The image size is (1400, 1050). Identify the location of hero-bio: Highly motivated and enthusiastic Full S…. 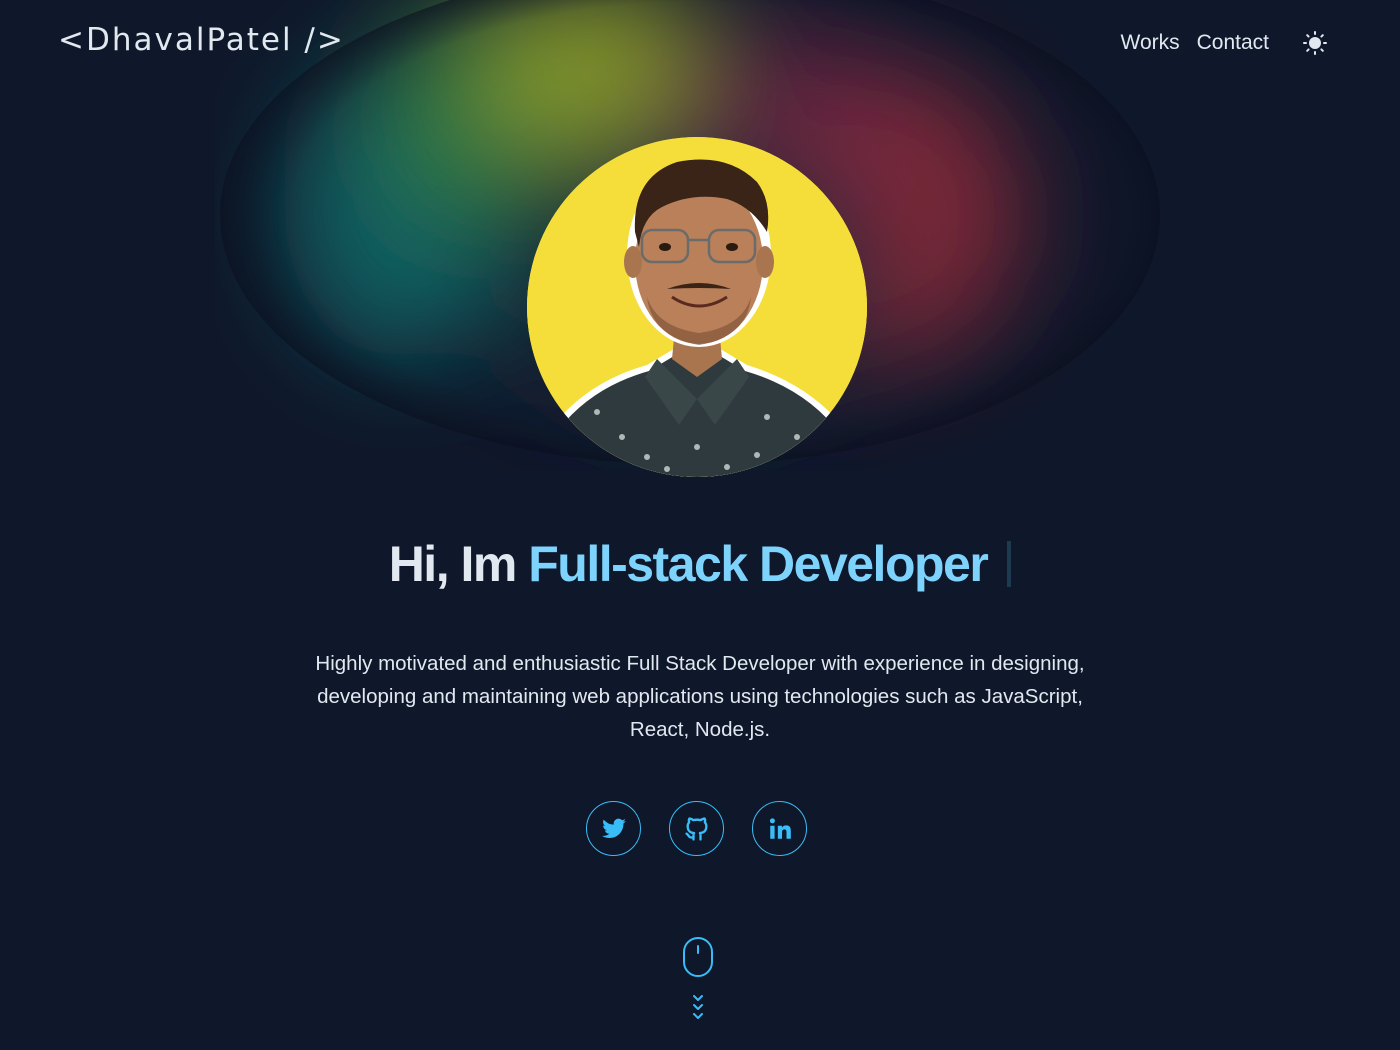
(700, 696).